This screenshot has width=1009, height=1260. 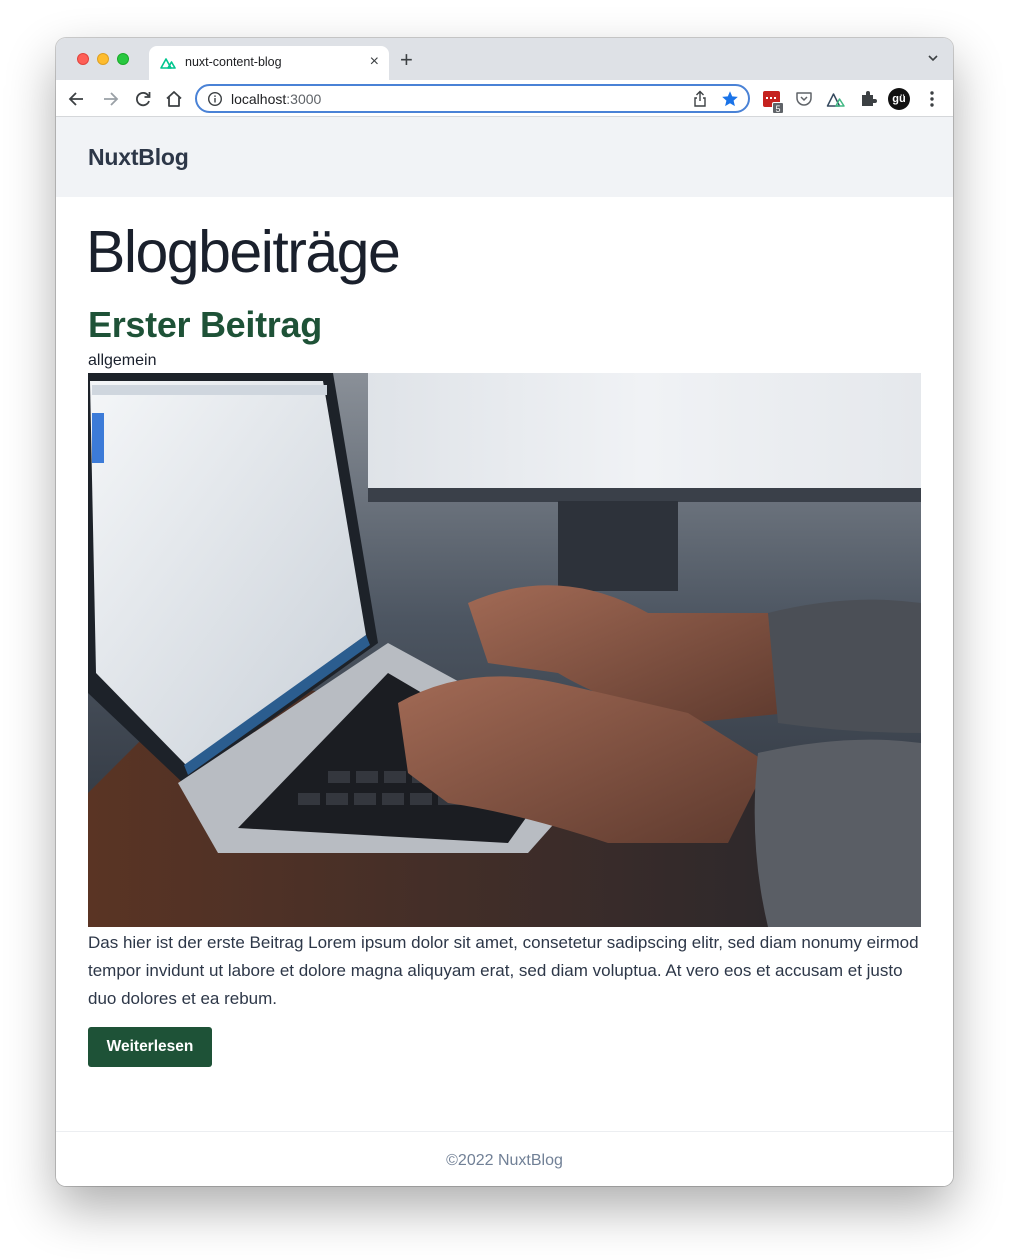 What do you see at coordinates (215, 99) in the screenshot?
I see `info-icon` at bounding box center [215, 99].